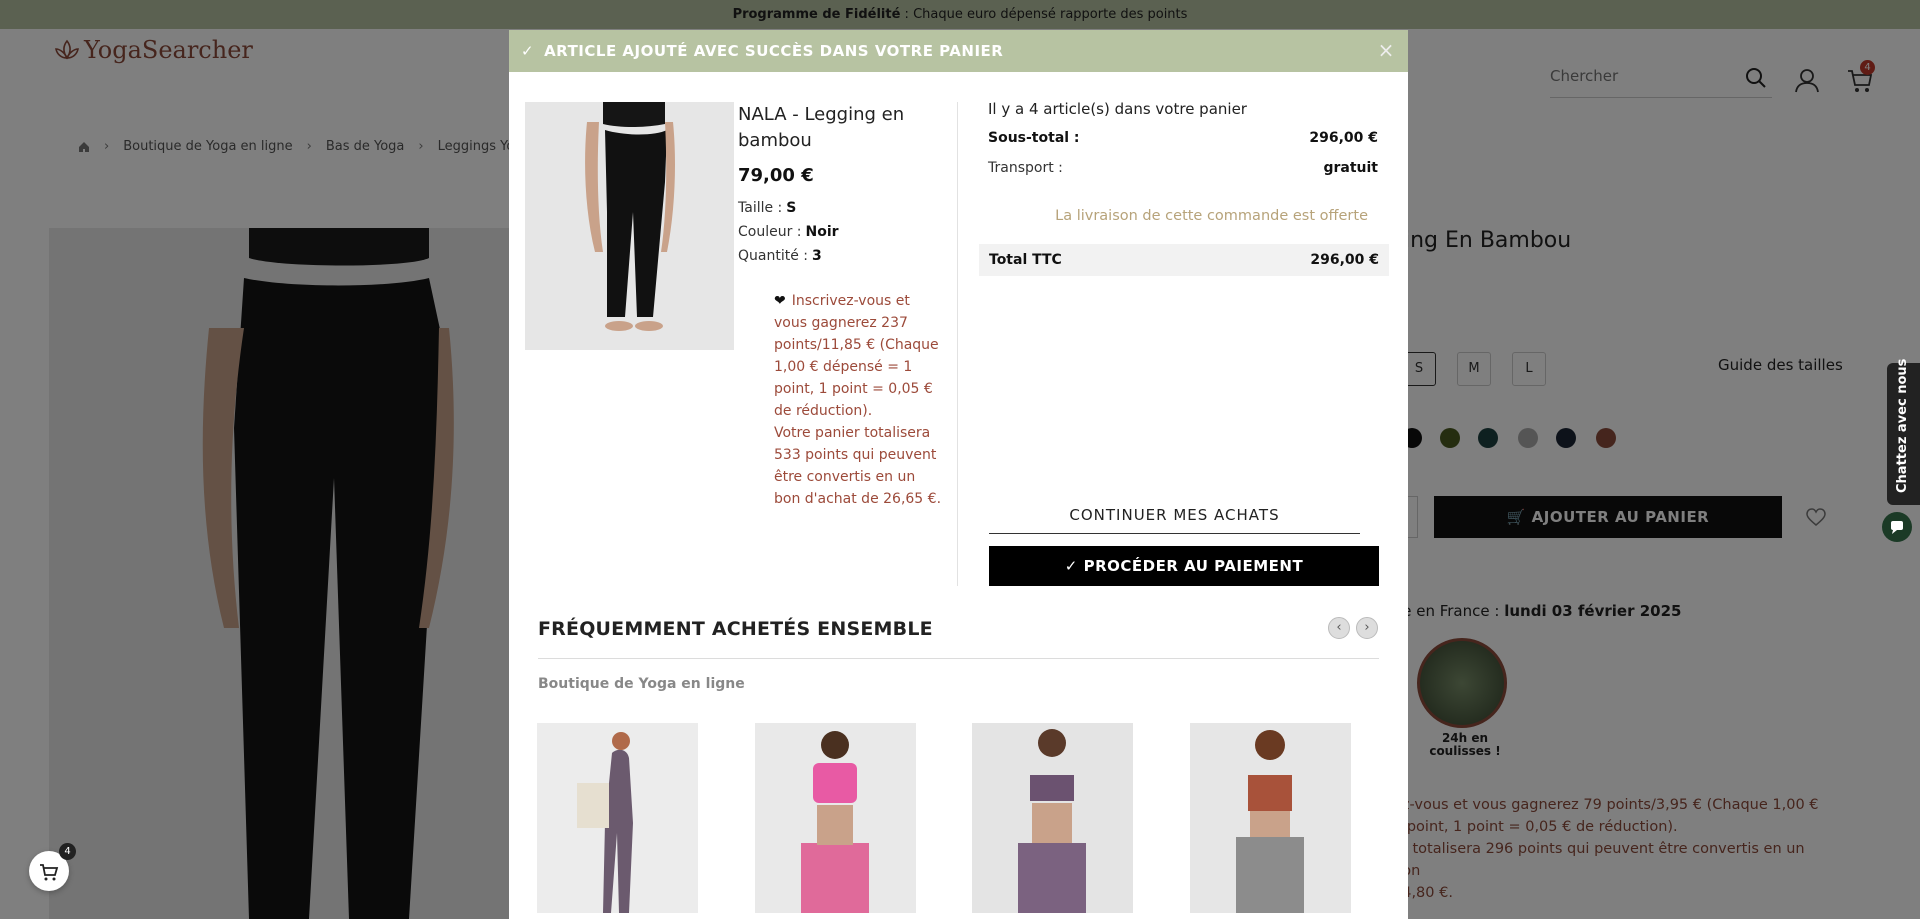  Describe the element at coordinates (1386, 50) in the screenshot. I see `close-icon: ×` at that location.